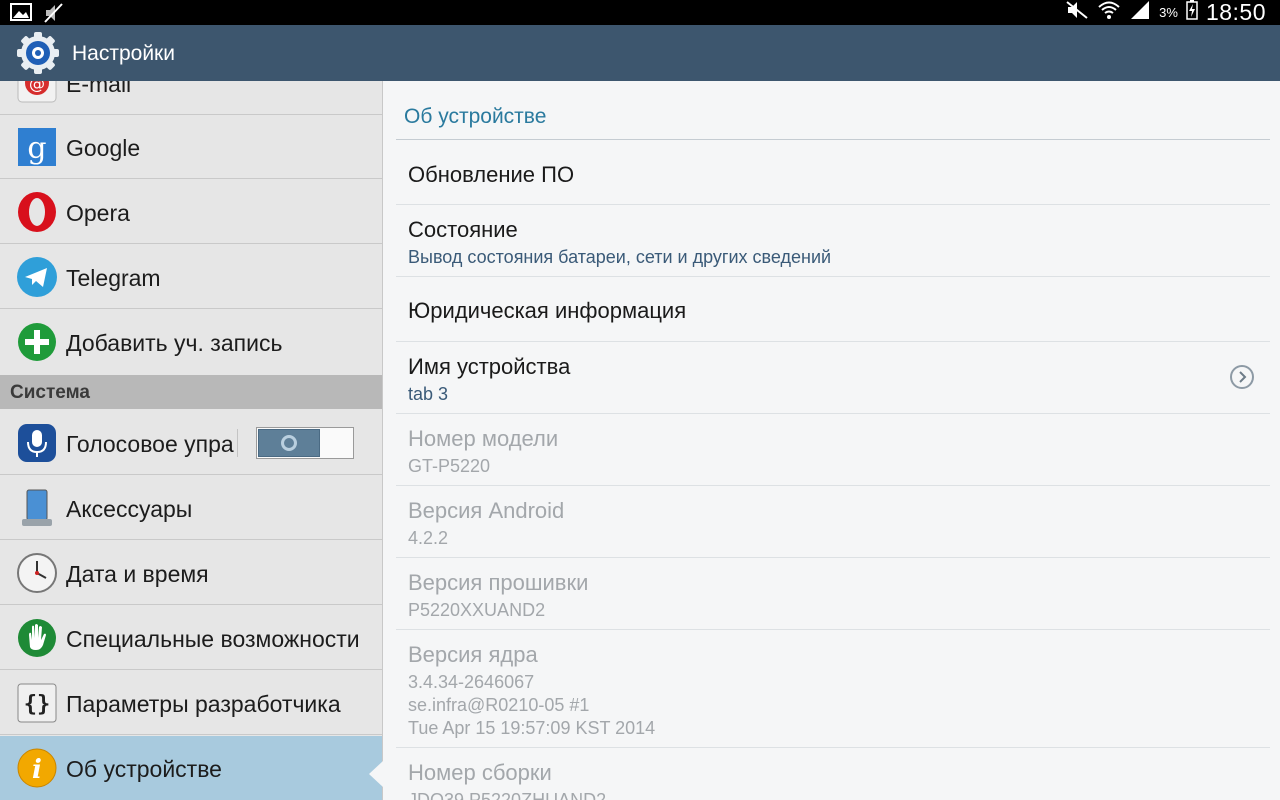  What do you see at coordinates (50, 392) in the screenshot?
I see `section-header-label: Система` at bounding box center [50, 392].